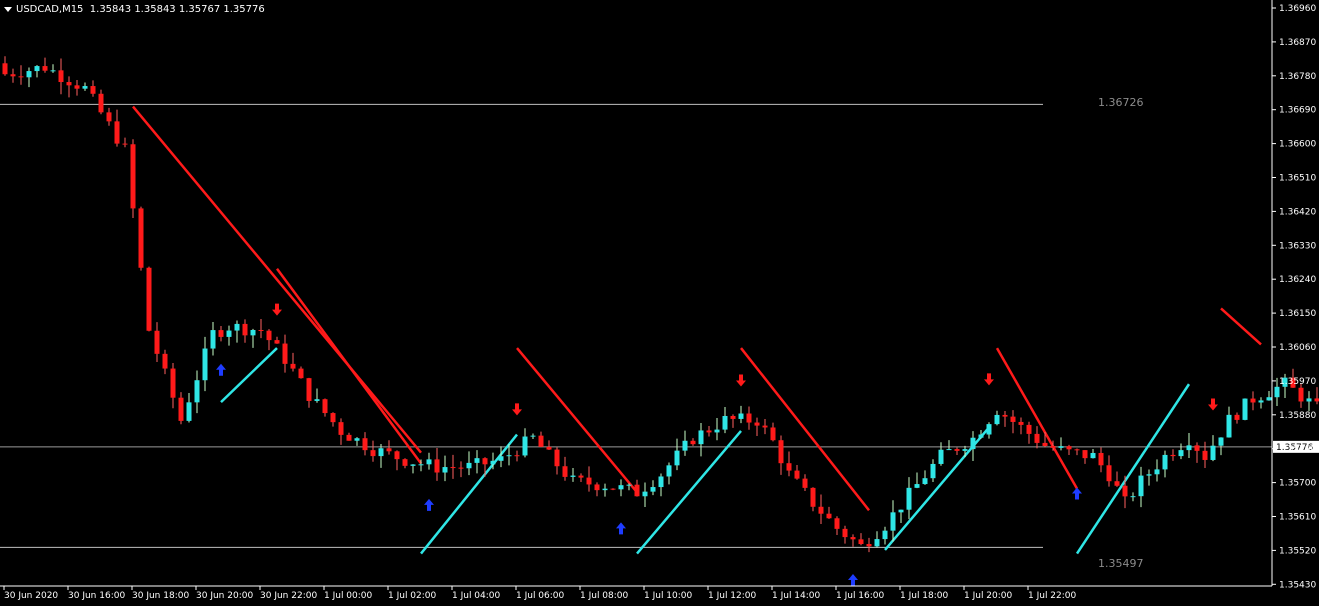 The height and width of the screenshot is (606, 1319). I want to click on time-tick-label: 30 Jun 2020, so click(31, 596).